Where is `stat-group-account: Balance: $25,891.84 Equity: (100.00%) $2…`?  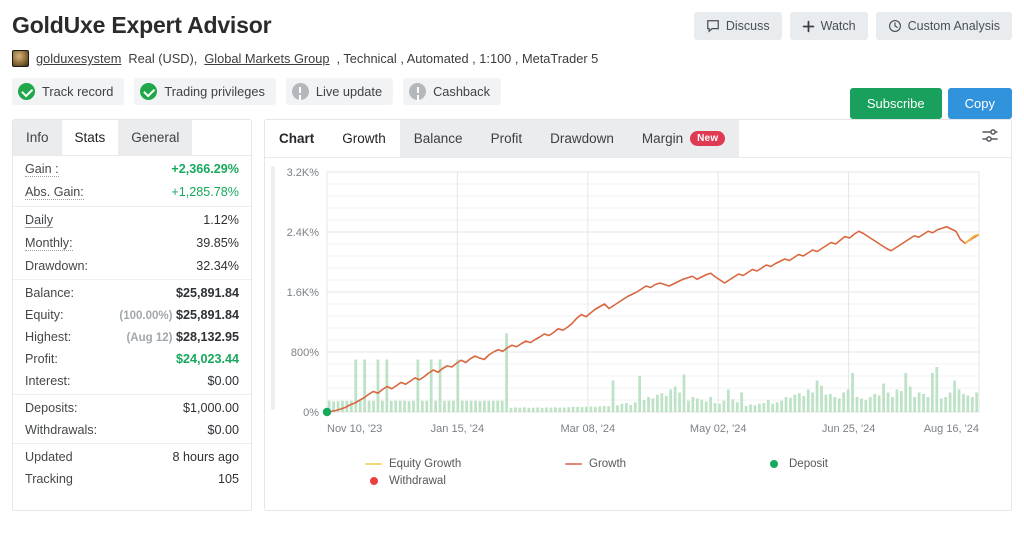 stat-group-account: Balance: $25,891.84 Equity: (100.00%) $2… is located at coordinates (132, 336).